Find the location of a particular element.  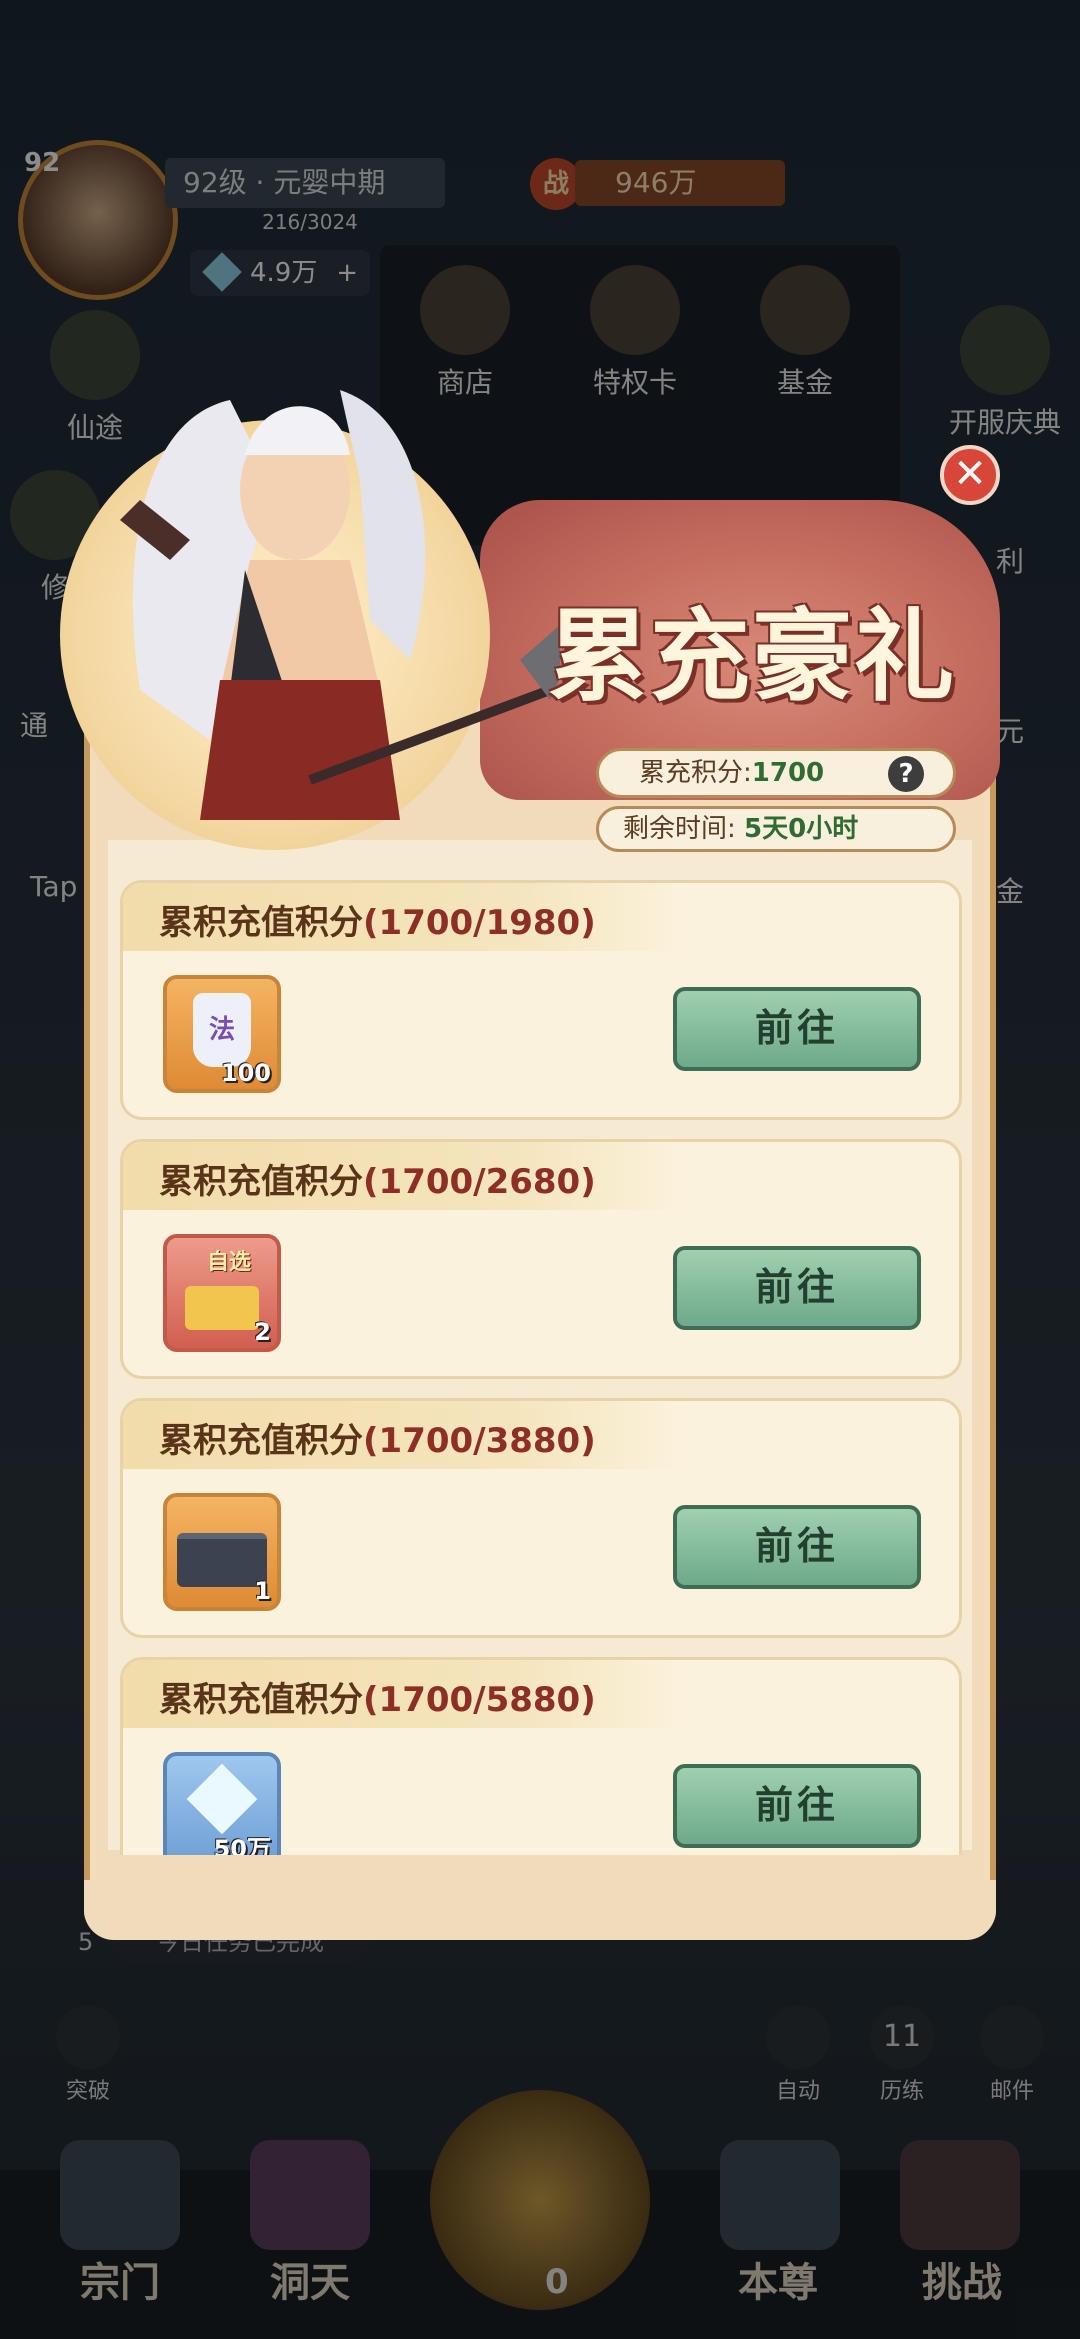

chest-label: 自选 is located at coordinates (229, 1262).